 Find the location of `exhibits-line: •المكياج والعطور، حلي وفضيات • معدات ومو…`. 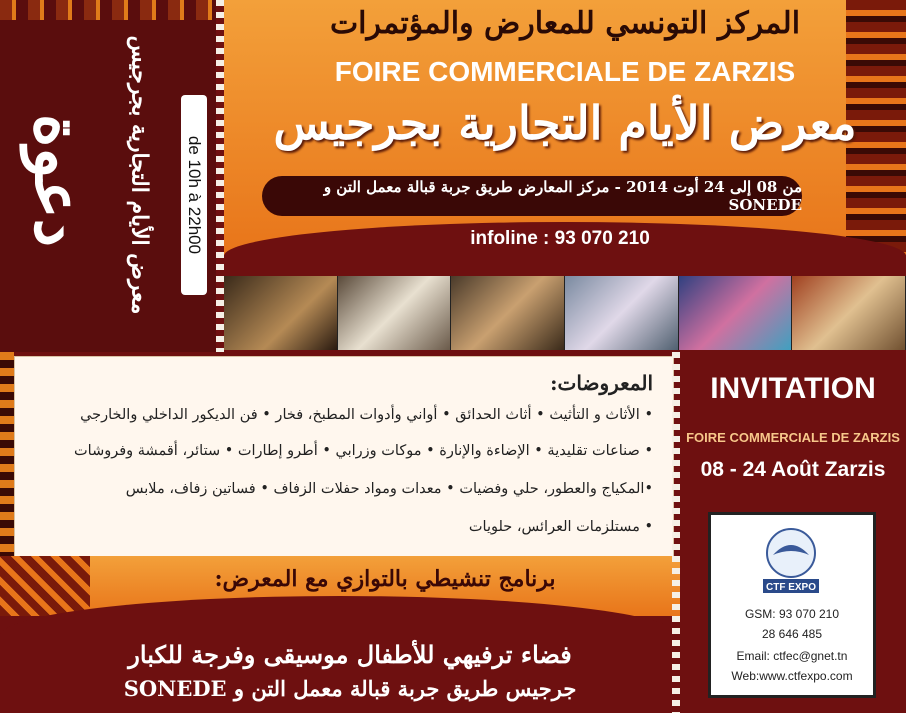

exhibits-line: •المكياج والعطور، حلي وفضيات • معدات ومو… is located at coordinates (389, 489).